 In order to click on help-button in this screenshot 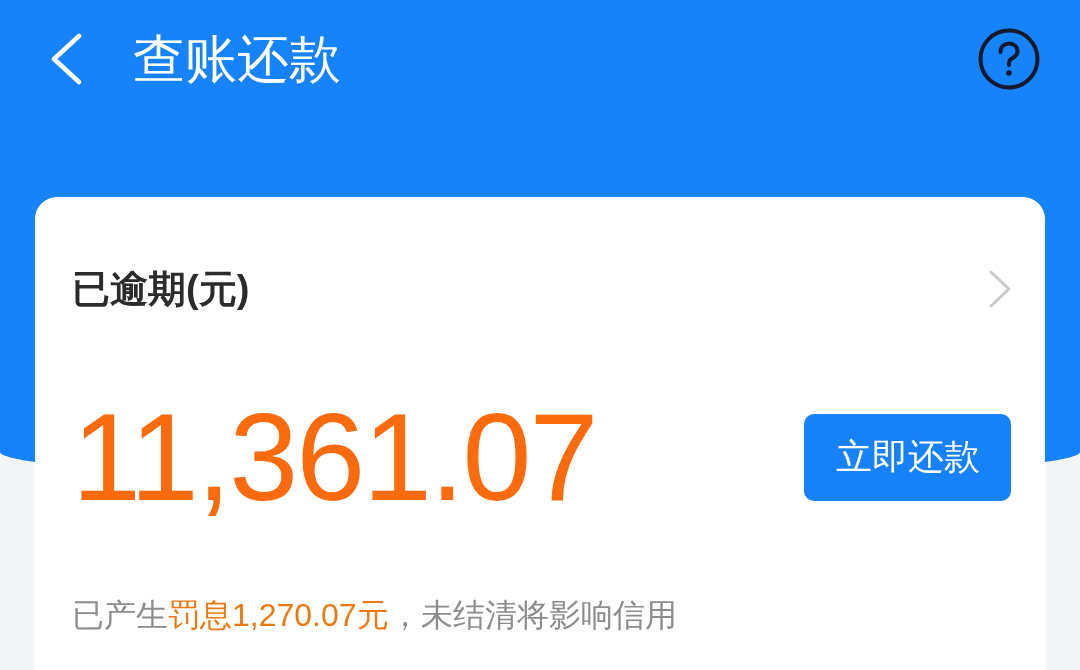, I will do `click(1009, 59)`.